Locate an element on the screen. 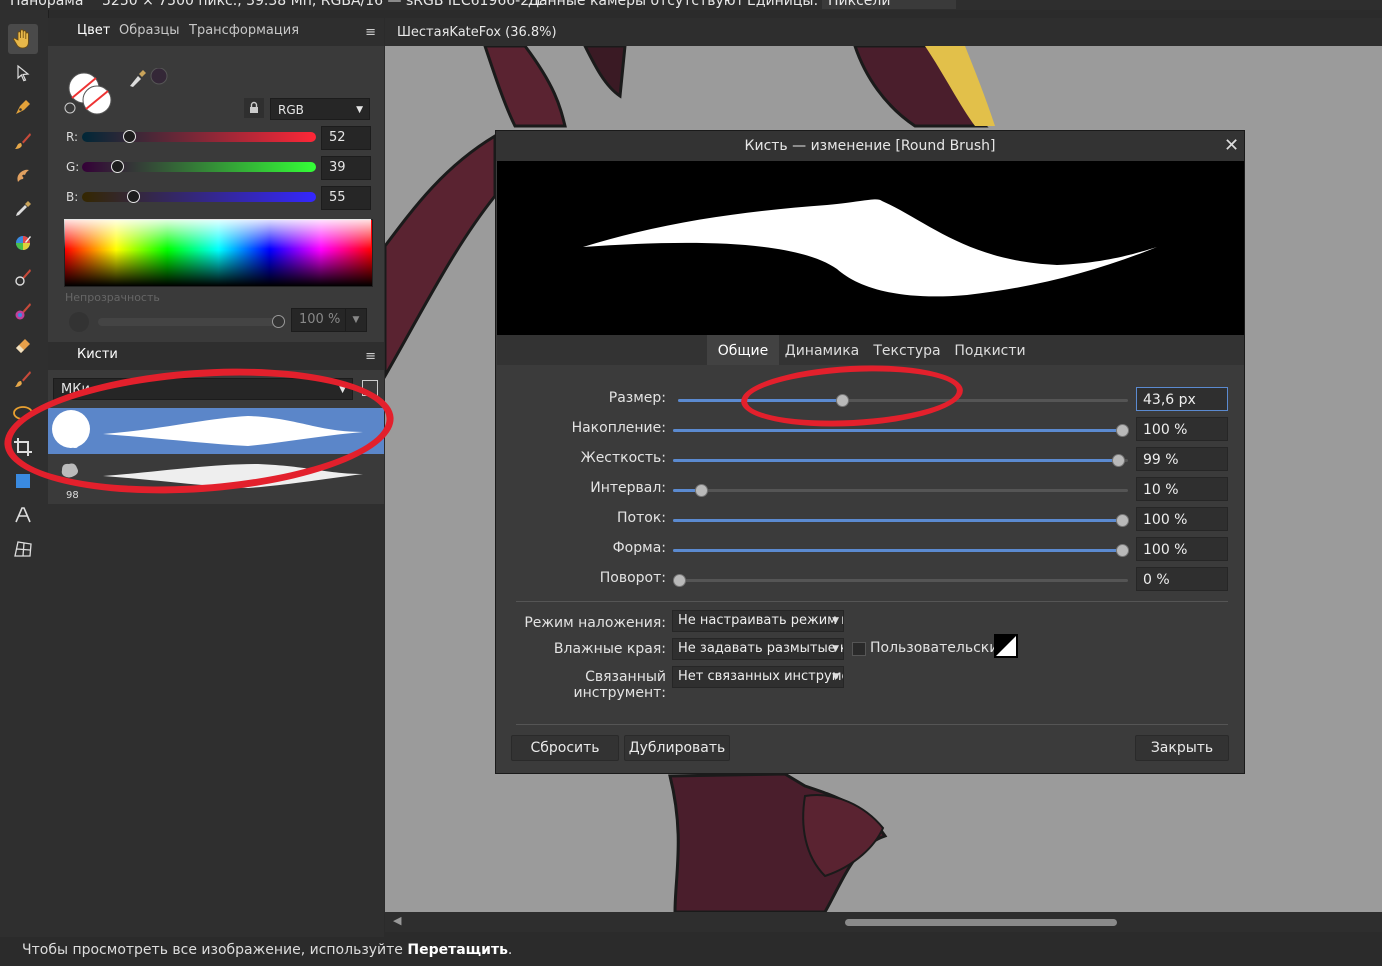 Image resolution: width=1382 pixels, height=966 pixels. paint-brush-tool is located at coordinates (23, 141).